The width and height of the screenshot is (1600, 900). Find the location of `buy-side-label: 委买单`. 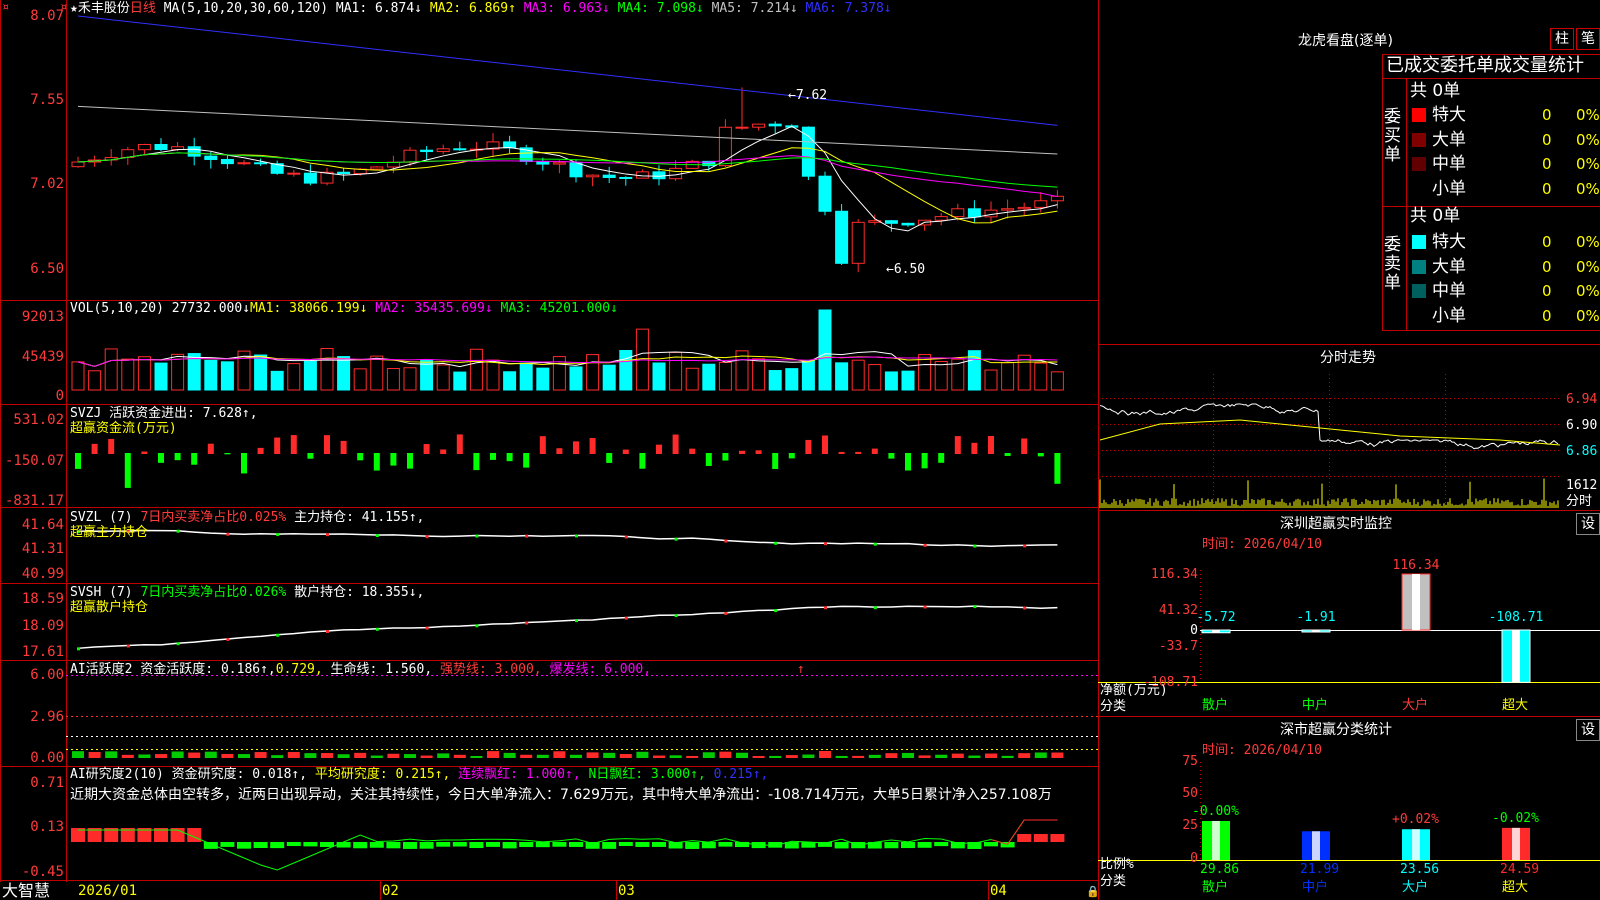

buy-side-label: 委买单 is located at coordinates (1392, 136).